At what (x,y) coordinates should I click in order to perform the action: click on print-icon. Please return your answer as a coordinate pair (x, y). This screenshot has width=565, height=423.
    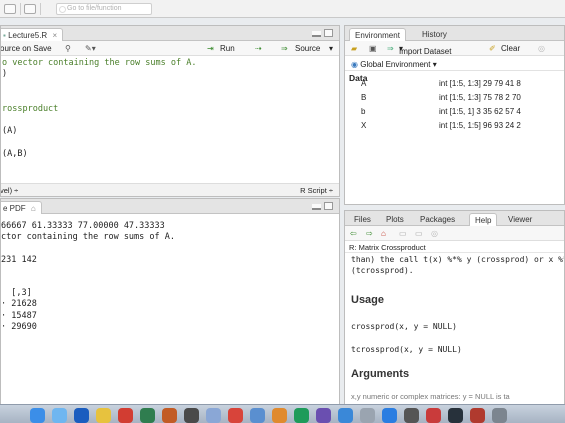
    Looking at the image, I should click on (30, 9).